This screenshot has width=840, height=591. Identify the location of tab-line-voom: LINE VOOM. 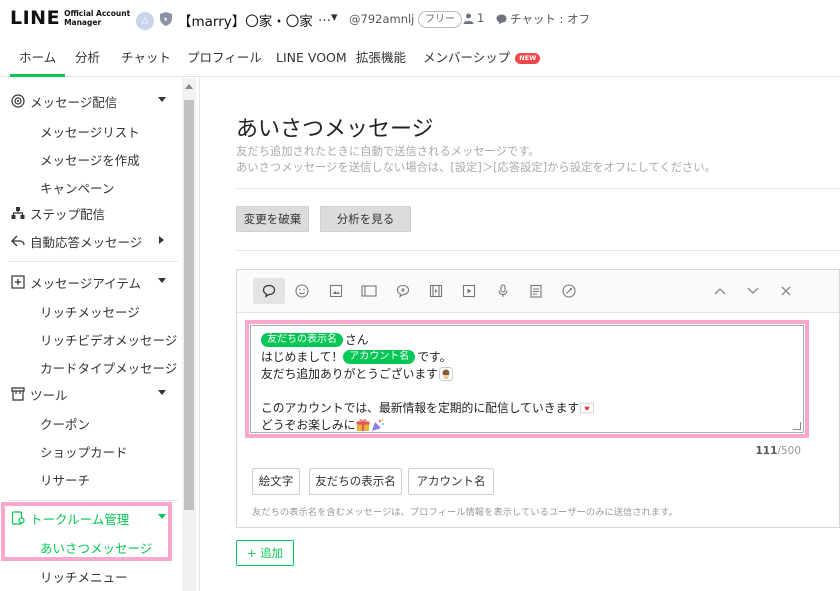
(311, 60).